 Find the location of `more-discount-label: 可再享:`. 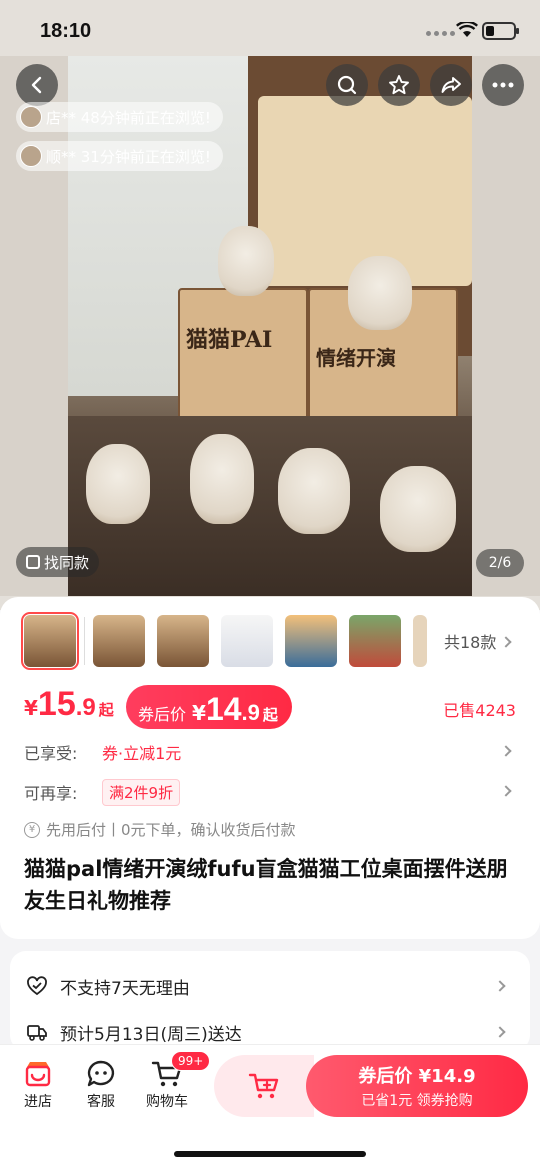

more-discount-label: 可再享: is located at coordinates (51, 793).